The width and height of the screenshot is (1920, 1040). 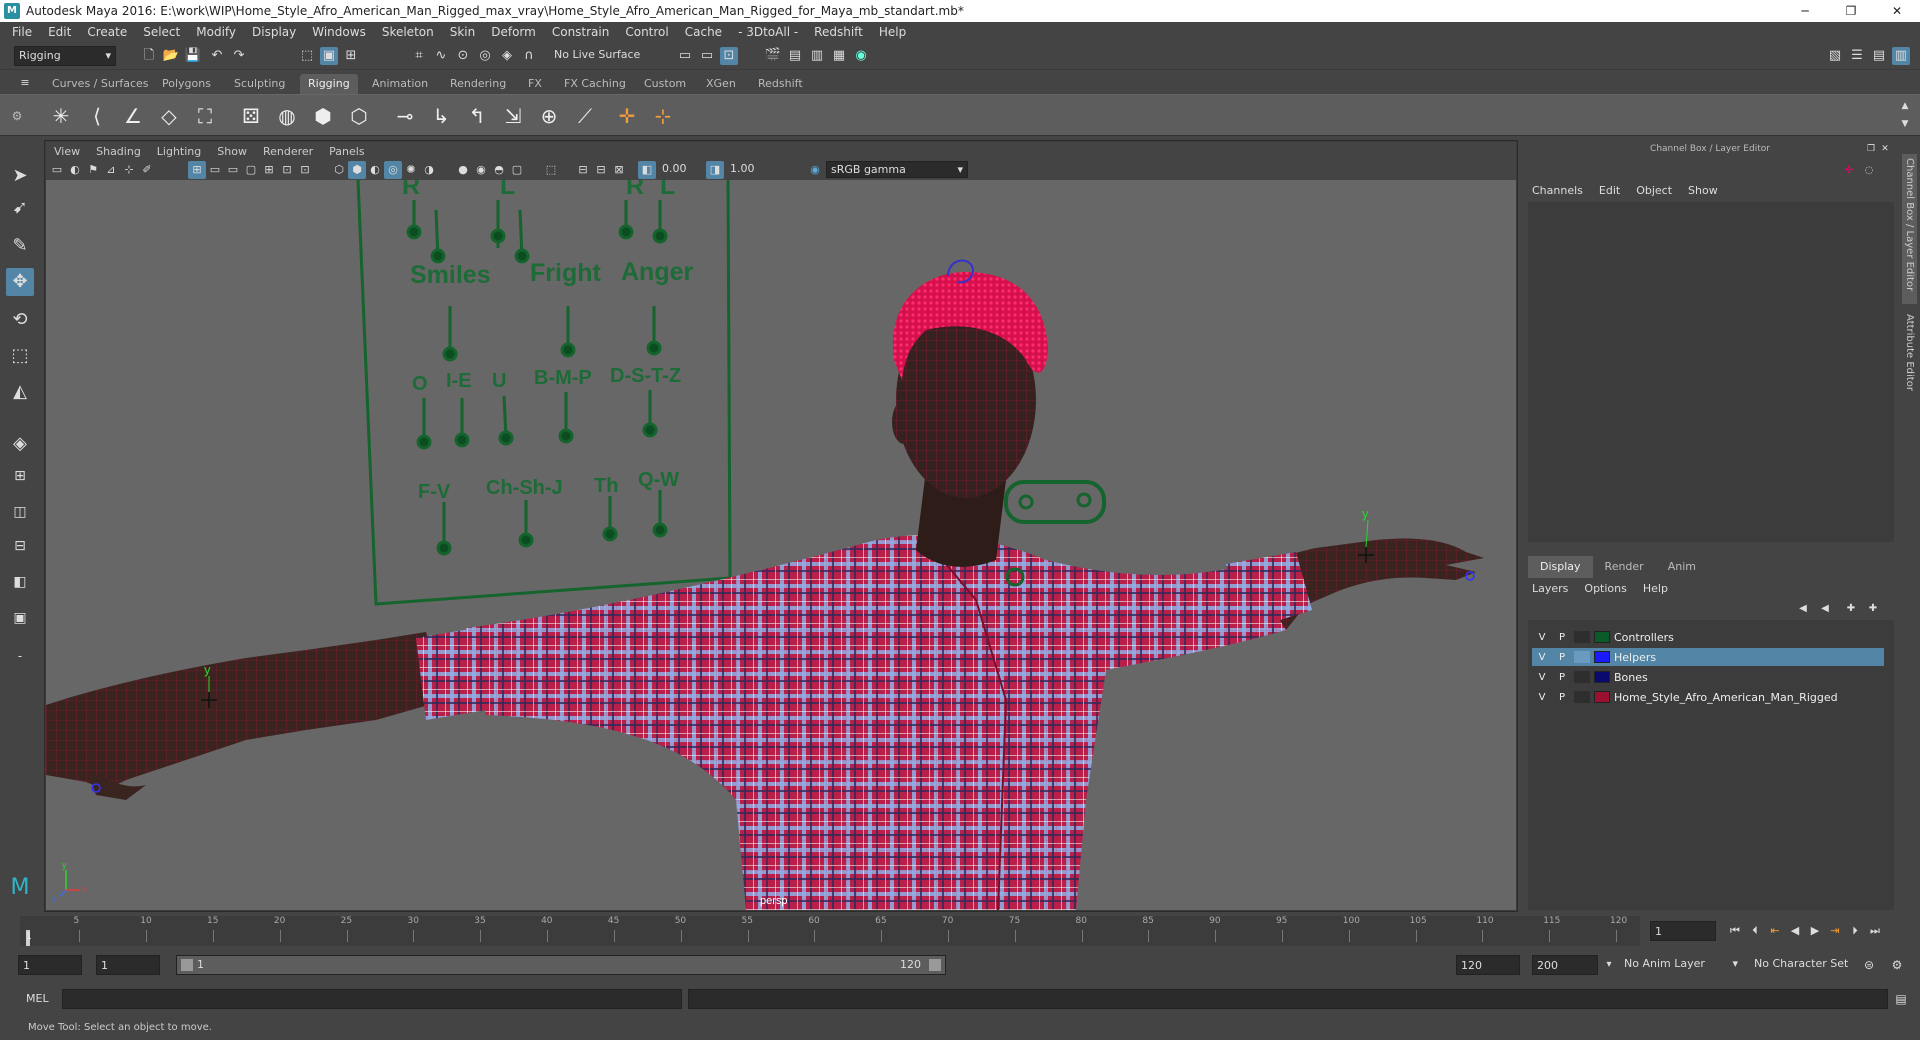 I want to click on hud-icon: ⊠, so click(x=619, y=170).